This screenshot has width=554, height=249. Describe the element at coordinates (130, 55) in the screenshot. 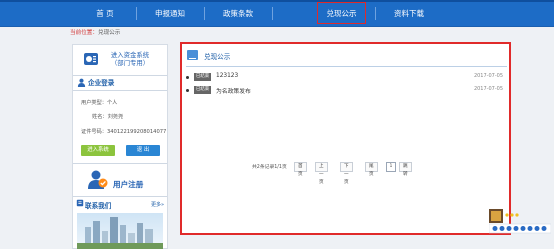

I see `fund-system-title: 进入资金系统` at that location.